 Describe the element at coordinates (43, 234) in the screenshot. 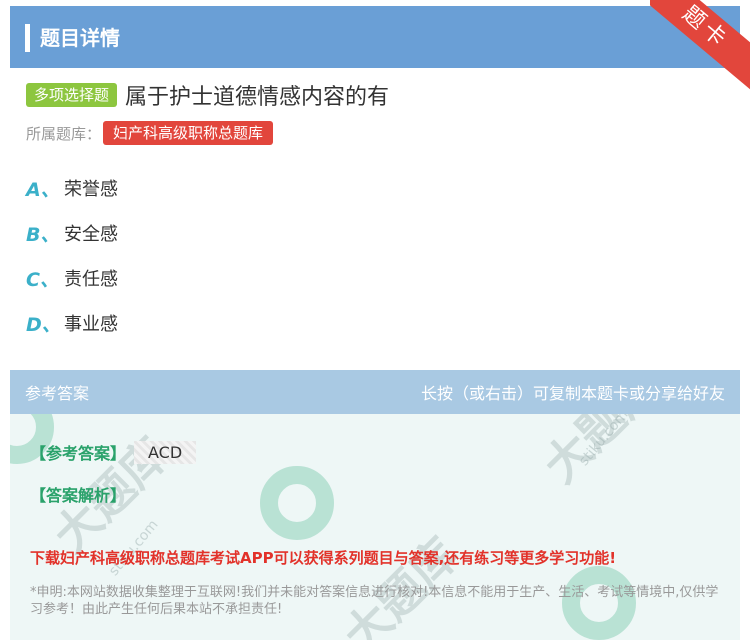

I see `option-letter: B、` at that location.